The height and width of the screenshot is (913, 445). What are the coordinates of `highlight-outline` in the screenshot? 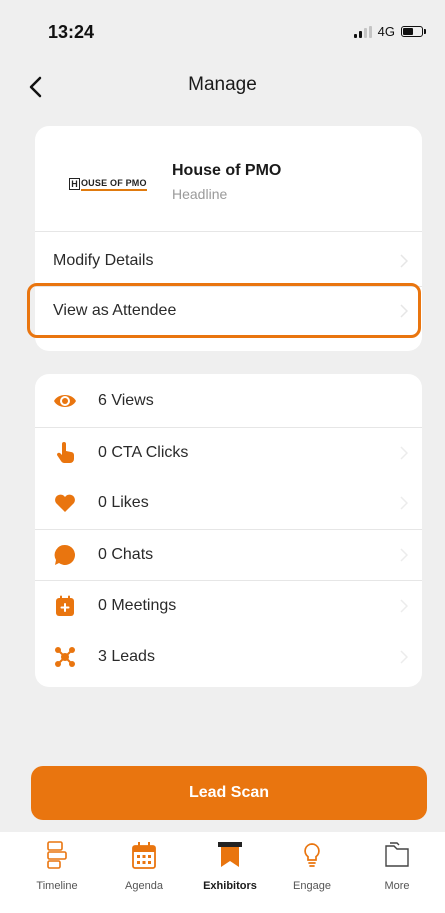 It's located at (224, 310).